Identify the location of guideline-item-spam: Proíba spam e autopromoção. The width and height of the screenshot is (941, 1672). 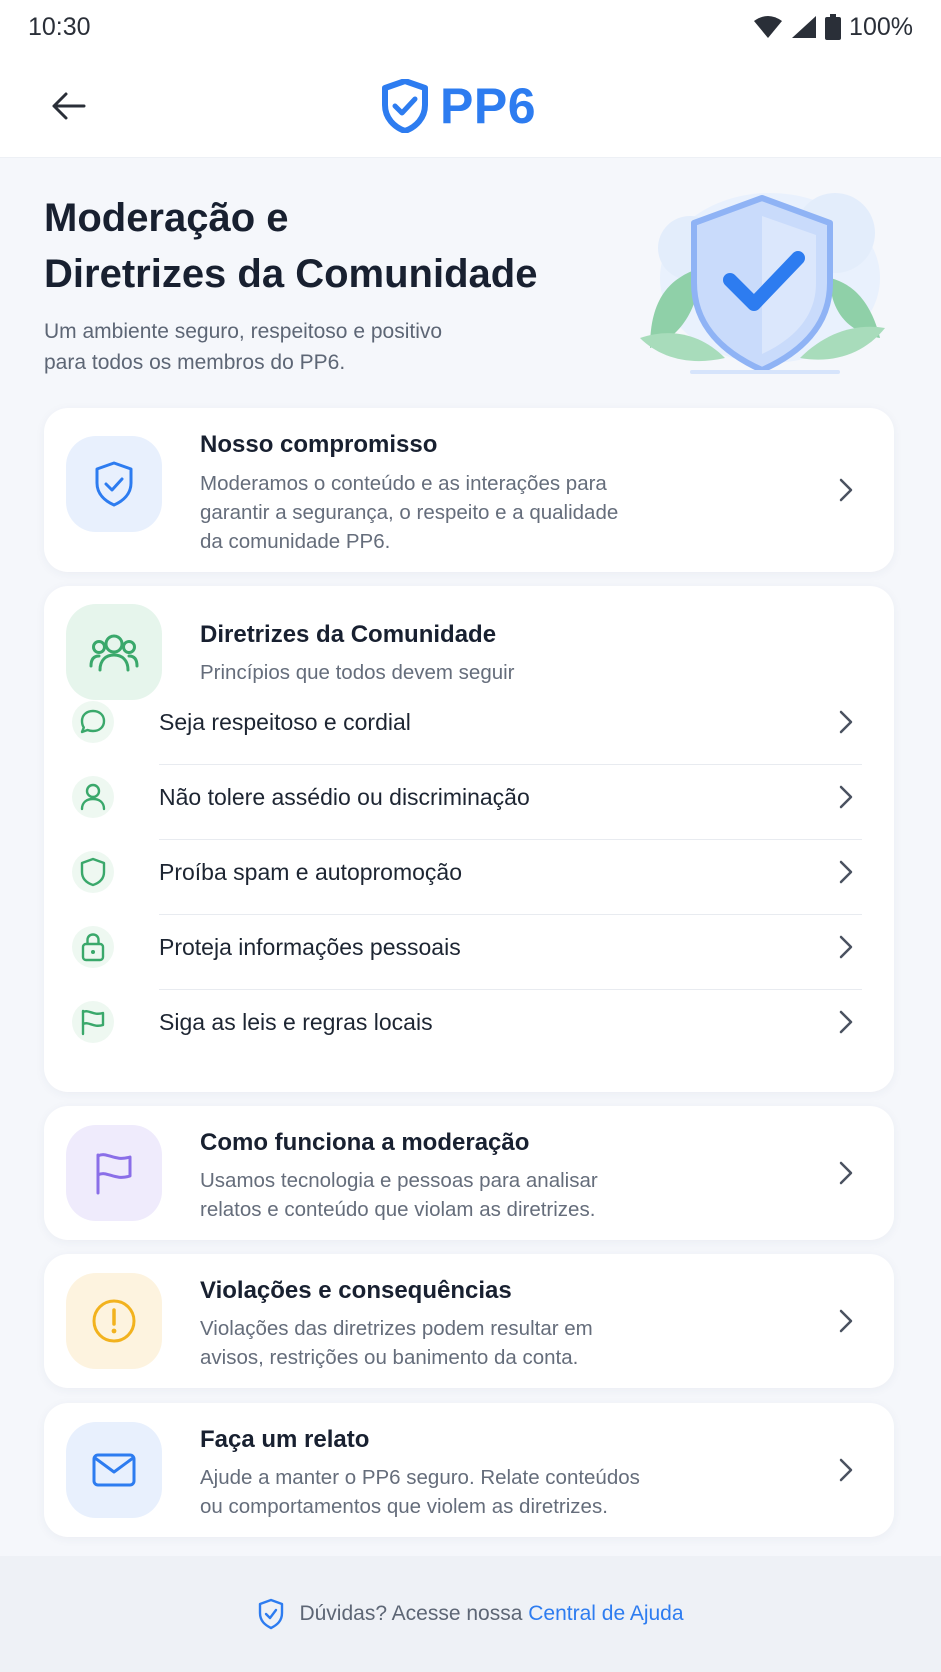
(469, 877).